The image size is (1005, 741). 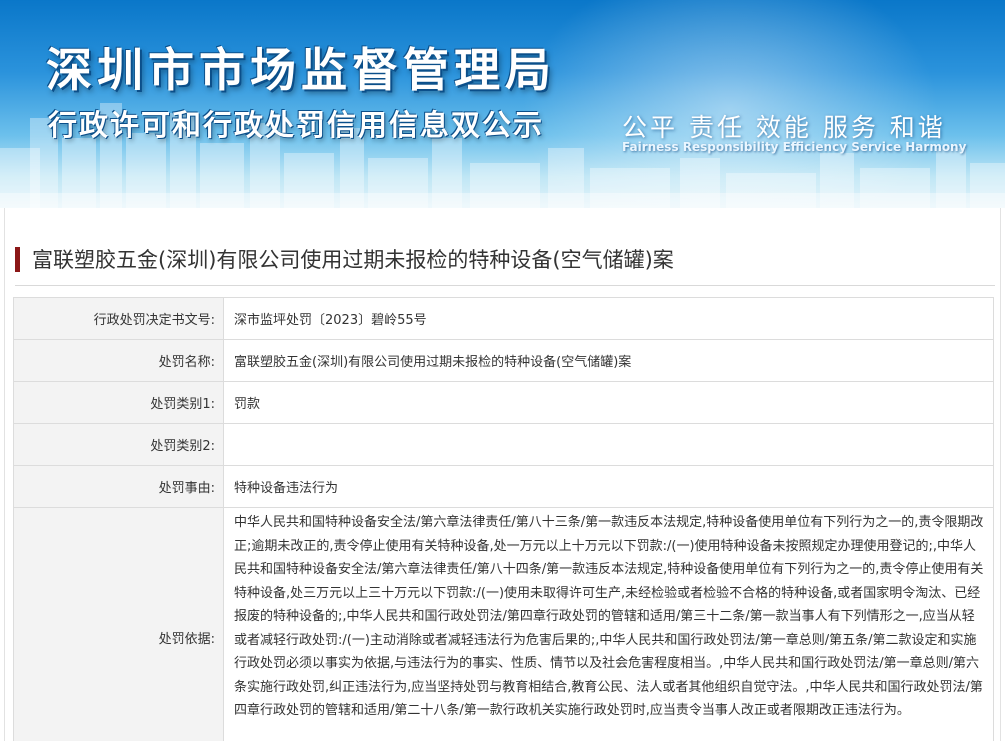 What do you see at coordinates (118, 402) in the screenshot?
I see `row-label: 处罚类别1:` at bounding box center [118, 402].